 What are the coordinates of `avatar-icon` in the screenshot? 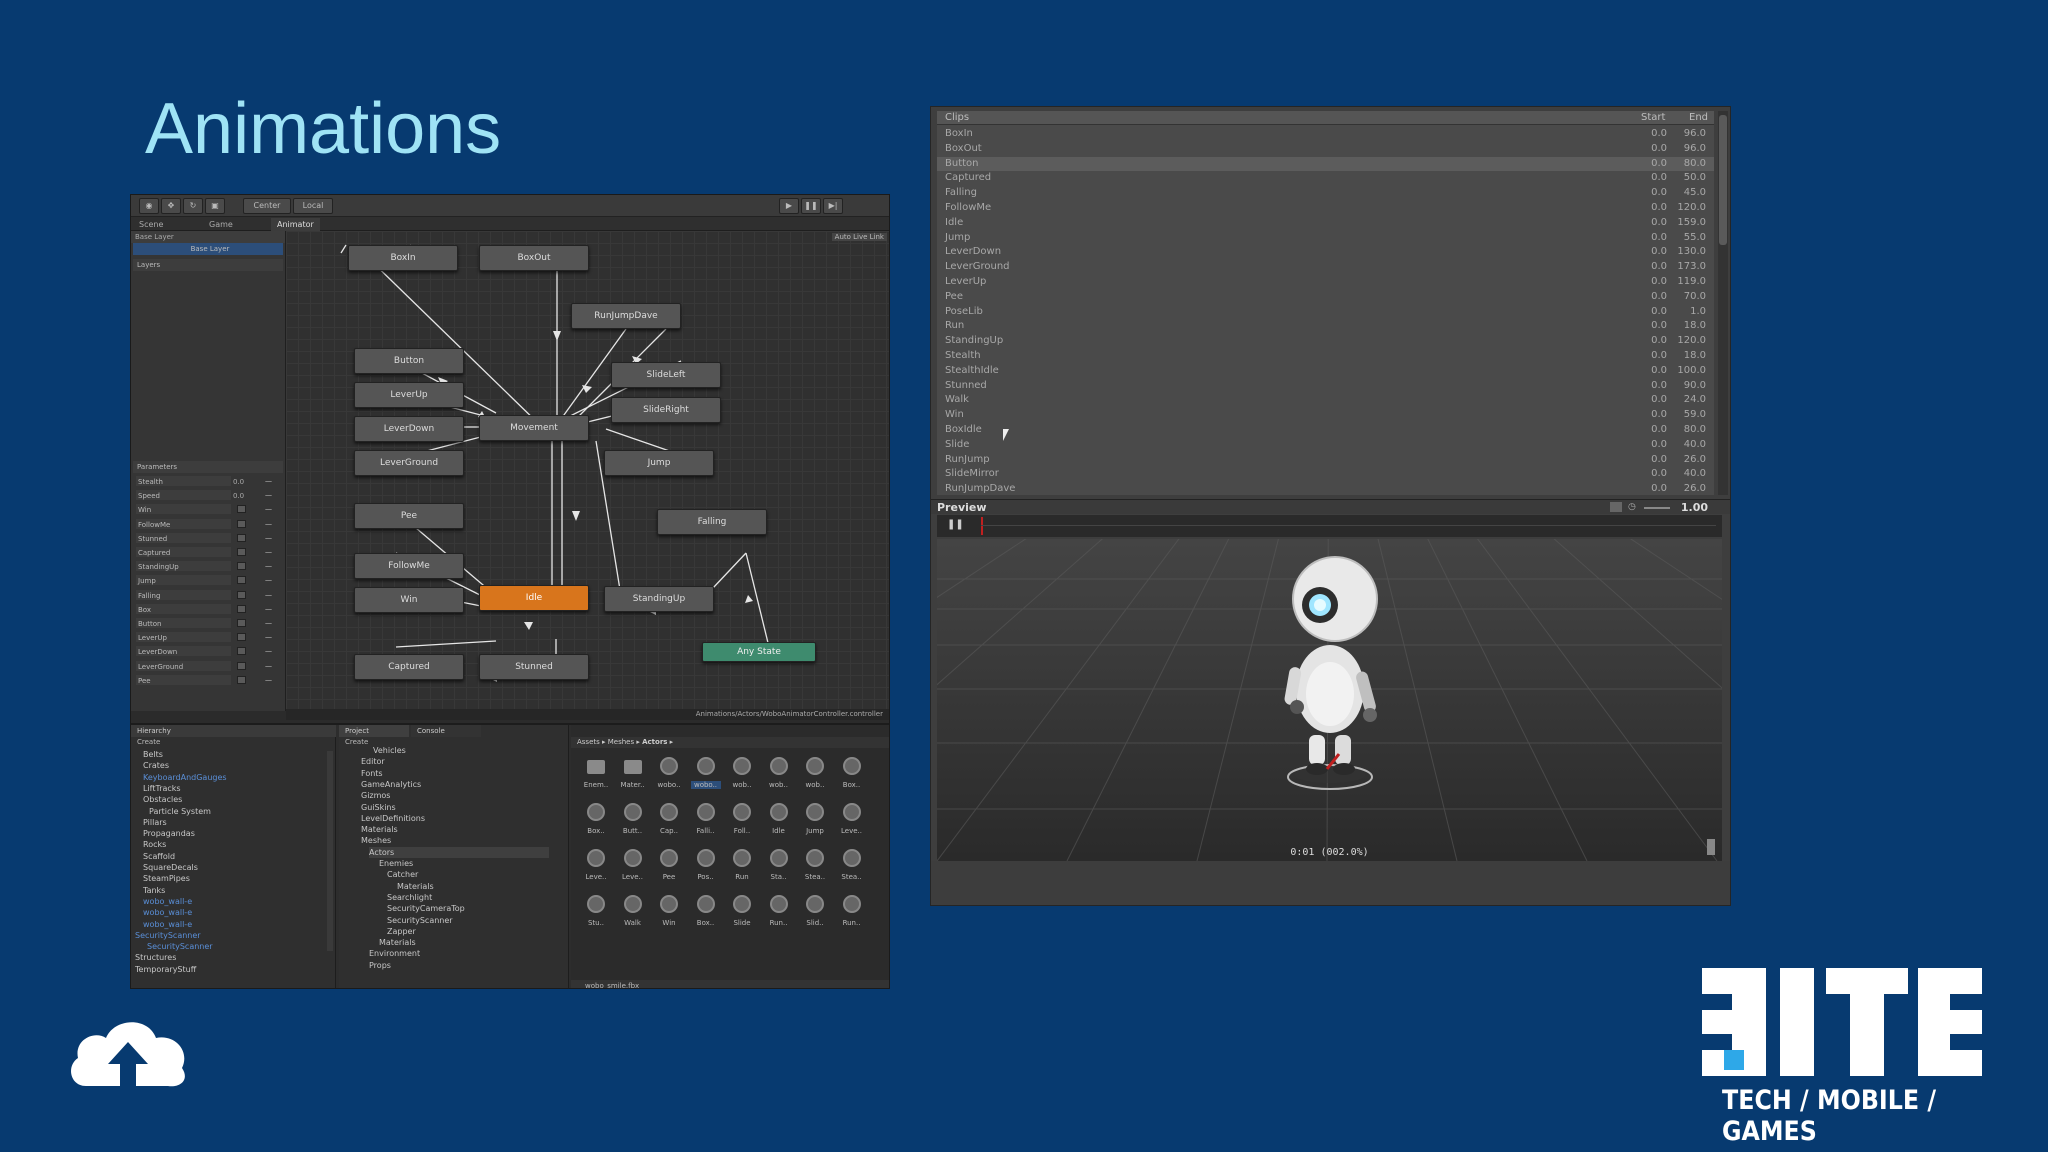 It's located at (1616, 507).